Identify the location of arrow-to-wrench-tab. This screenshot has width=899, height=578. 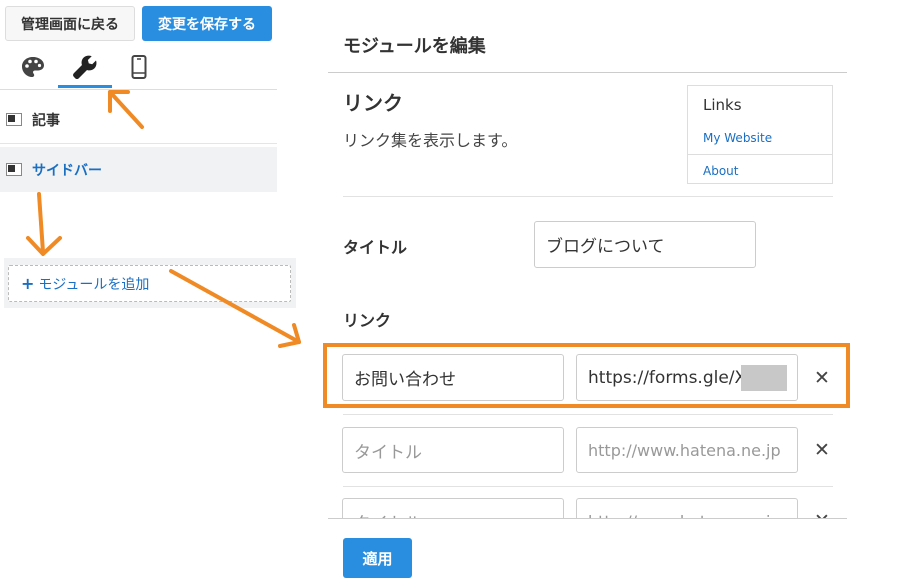
(126, 109).